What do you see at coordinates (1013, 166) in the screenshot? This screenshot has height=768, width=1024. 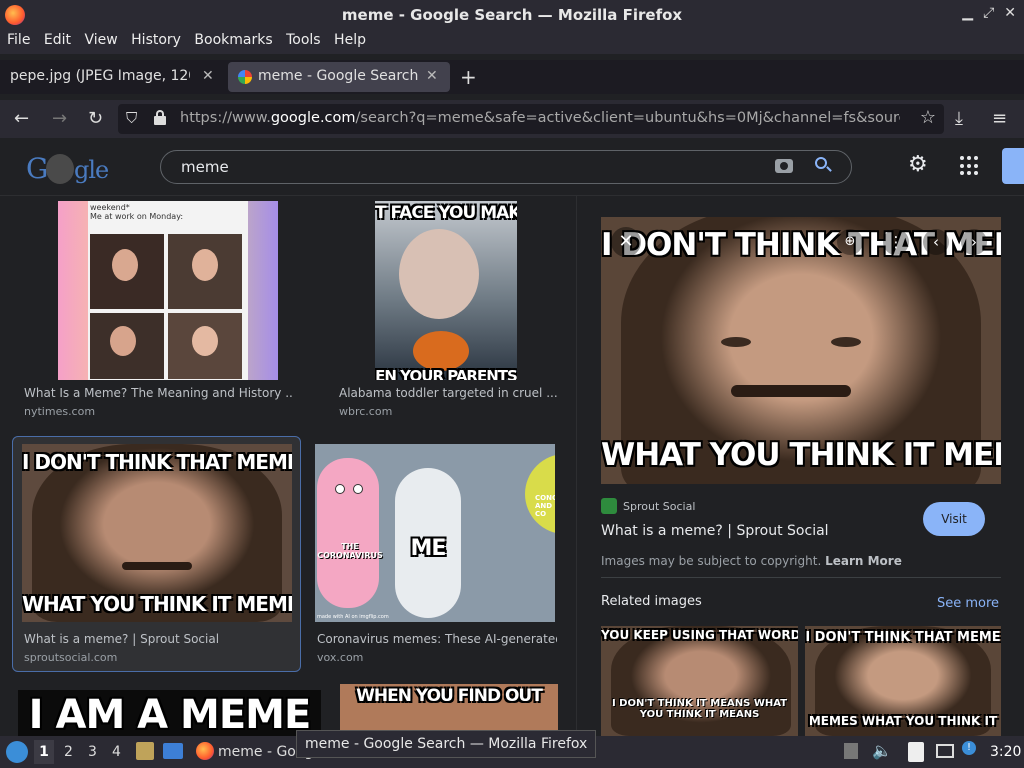 I see `sign-in-button` at bounding box center [1013, 166].